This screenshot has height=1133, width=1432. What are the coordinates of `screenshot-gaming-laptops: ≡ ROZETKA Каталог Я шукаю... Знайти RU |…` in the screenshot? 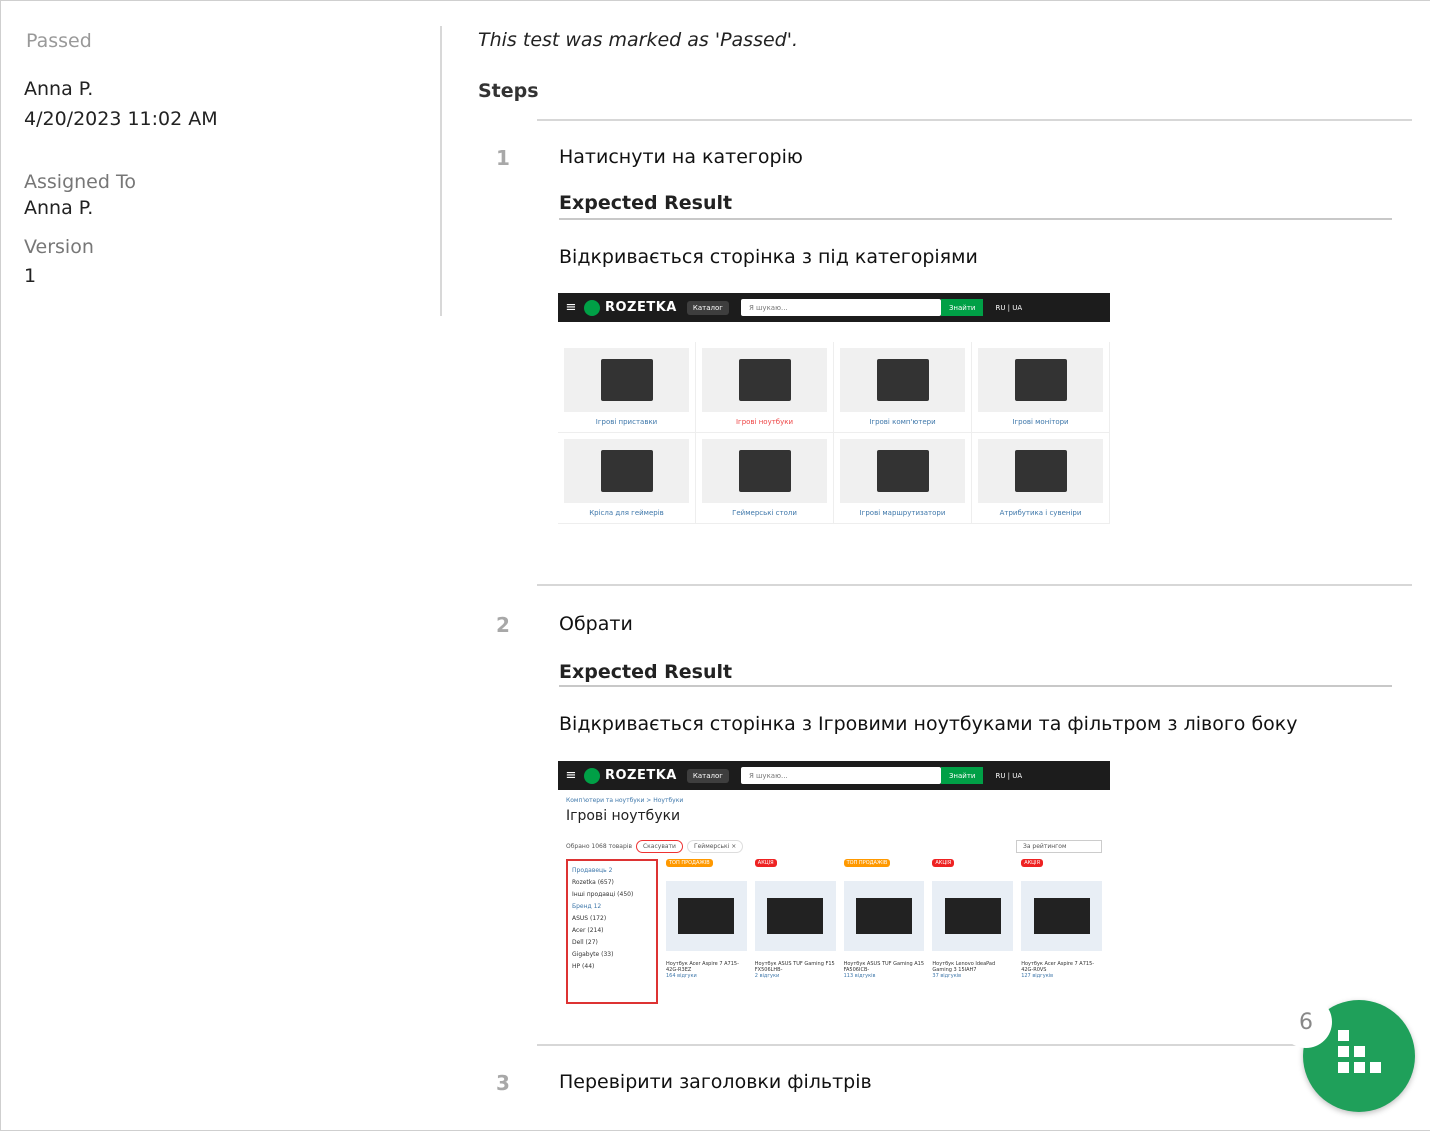 It's located at (834, 888).